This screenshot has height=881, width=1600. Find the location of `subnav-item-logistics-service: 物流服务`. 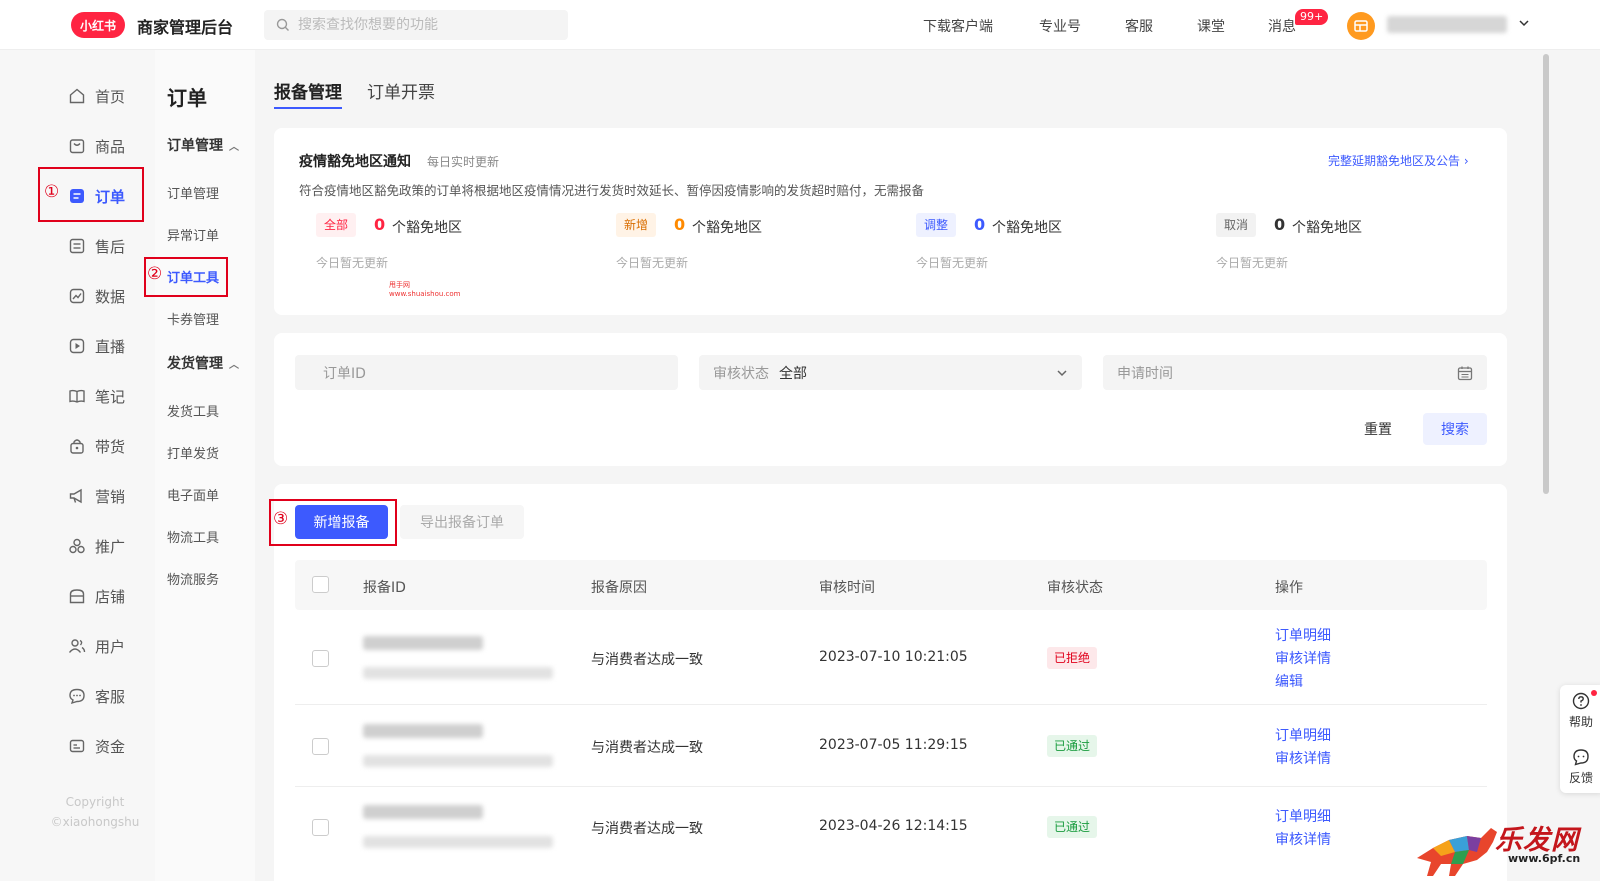

subnav-item-logistics-service: 物流服务 is located at coordinates (193, 578).